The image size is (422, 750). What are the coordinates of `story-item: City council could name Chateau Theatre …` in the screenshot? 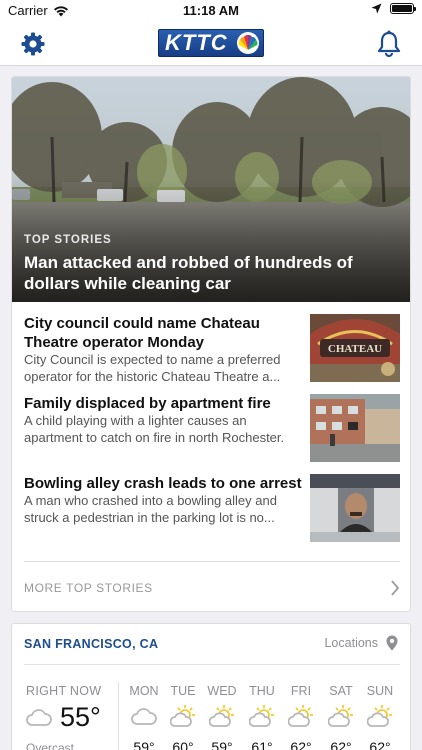 It's located at (212, 350).